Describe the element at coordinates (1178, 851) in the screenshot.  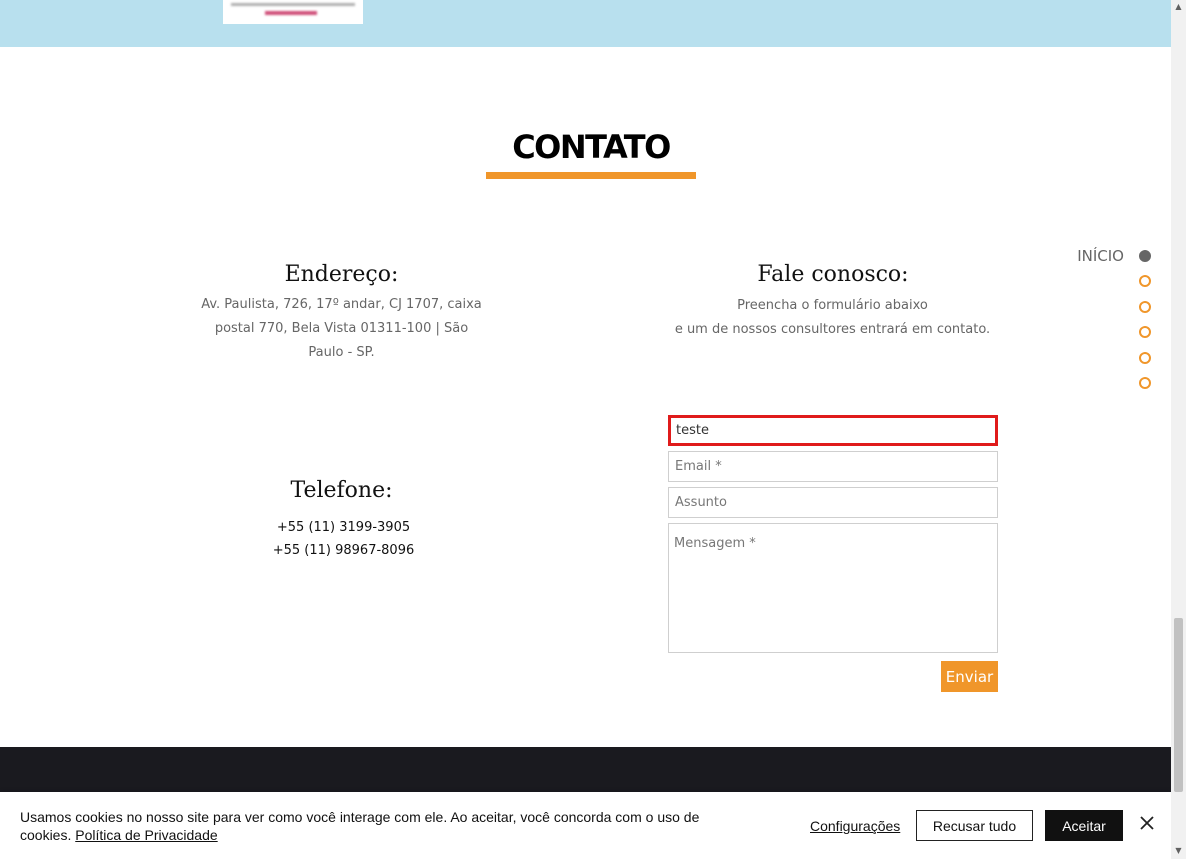
I see `scroll-down-arrow-icon: ▼` at that location.